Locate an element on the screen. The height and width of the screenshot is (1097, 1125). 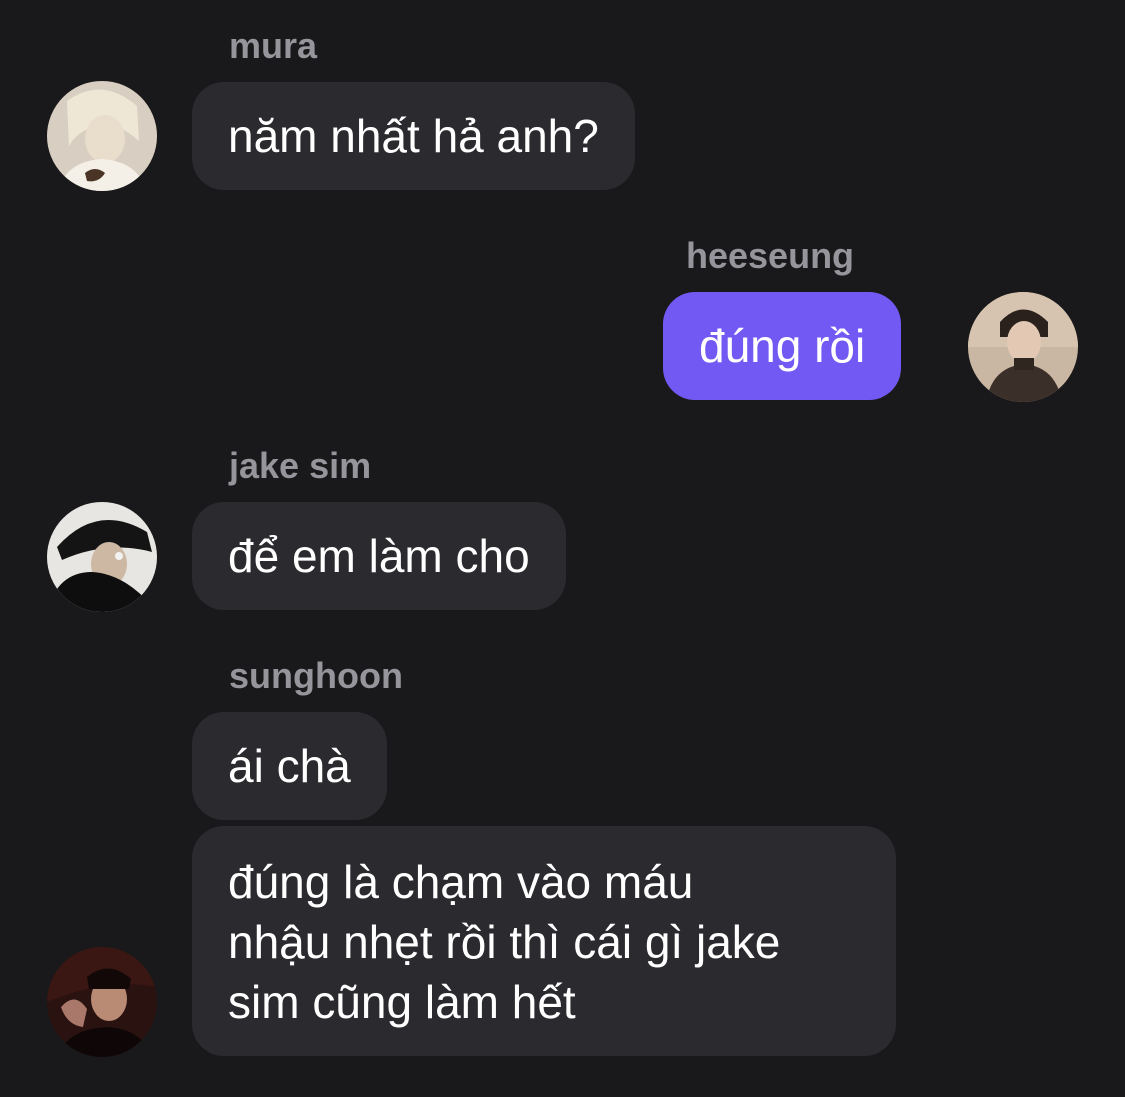
message-bubble: ái chà is located at coordinates (289, 766).